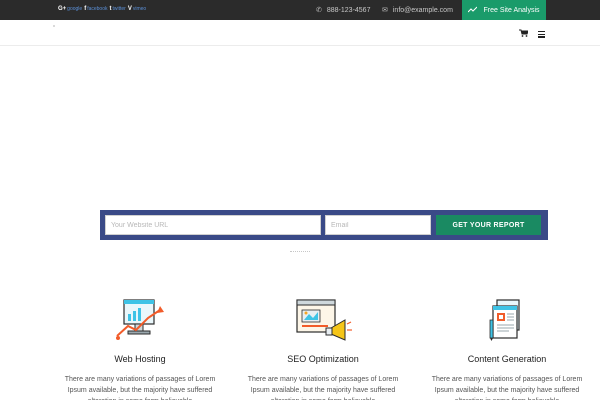 Image resolution: width=600 pixels, height=400 pixels. I want to click on get-your-report-button: GET YOUR REPORT, so click(488, 225).